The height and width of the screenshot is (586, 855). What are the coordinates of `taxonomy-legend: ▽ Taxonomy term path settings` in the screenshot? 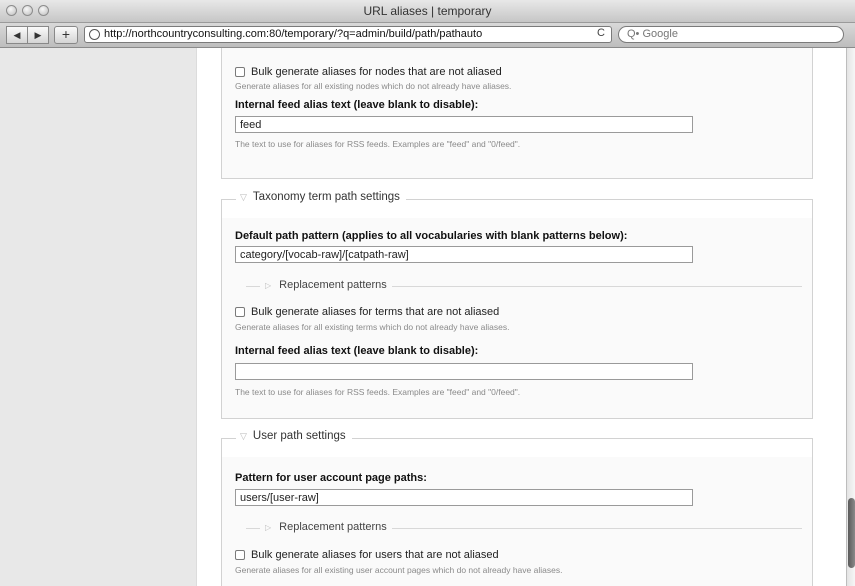 It's located at (321, 197).